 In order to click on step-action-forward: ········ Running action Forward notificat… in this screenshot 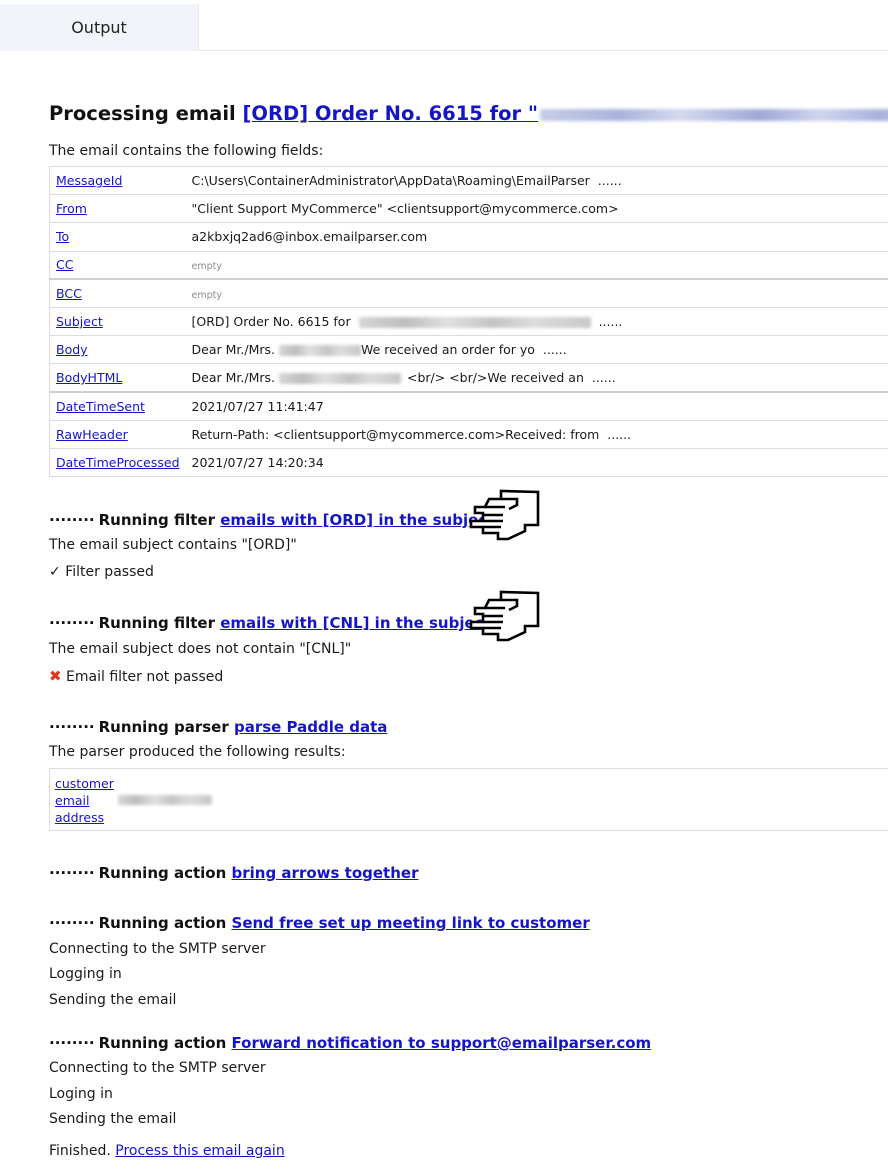, I will do `click(350, 1043)`.